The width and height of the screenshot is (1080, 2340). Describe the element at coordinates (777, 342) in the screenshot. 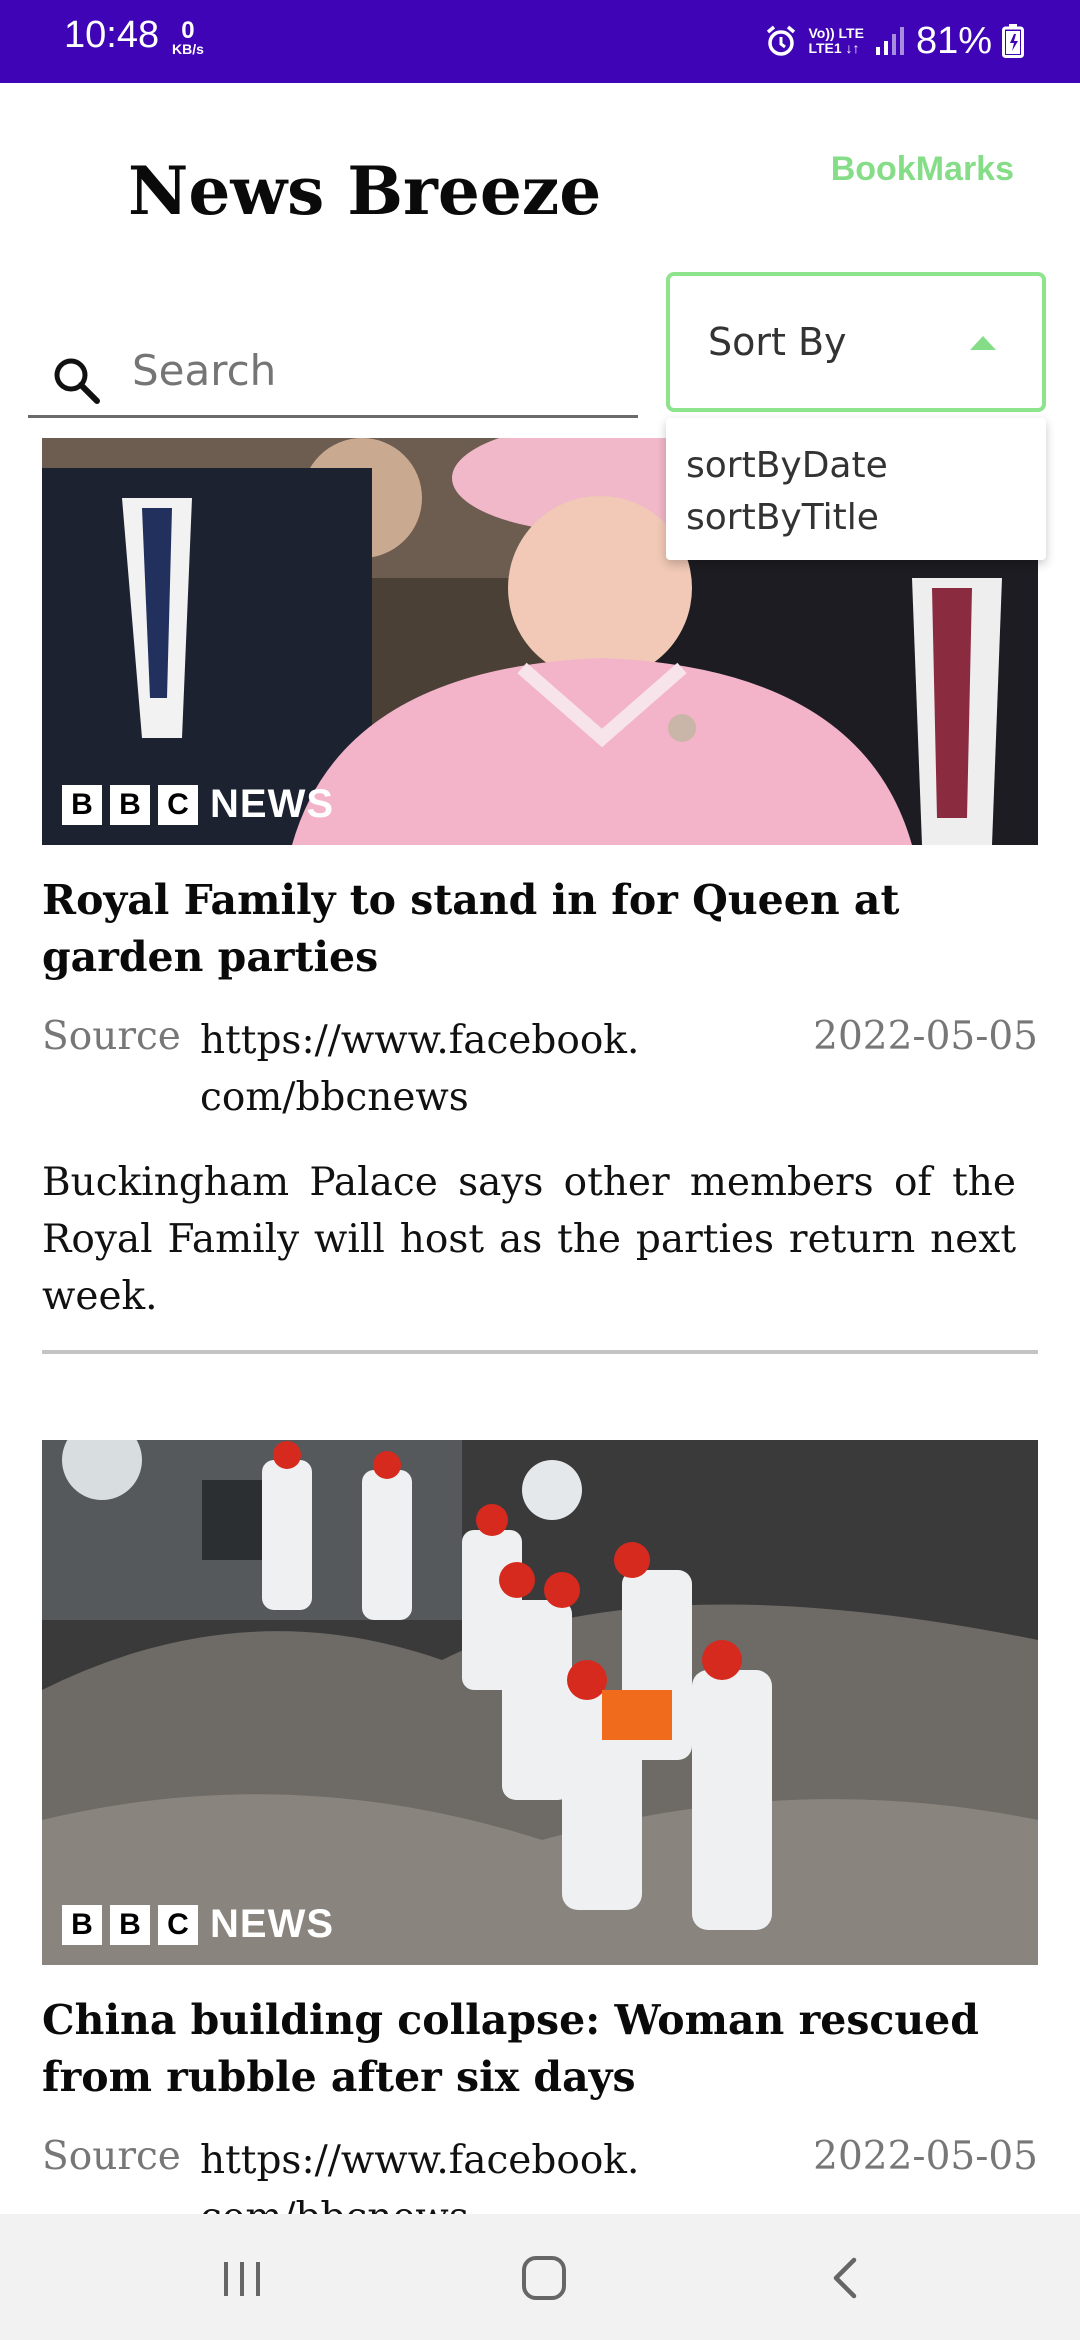

I see `sort-label: Sort By` at that location.